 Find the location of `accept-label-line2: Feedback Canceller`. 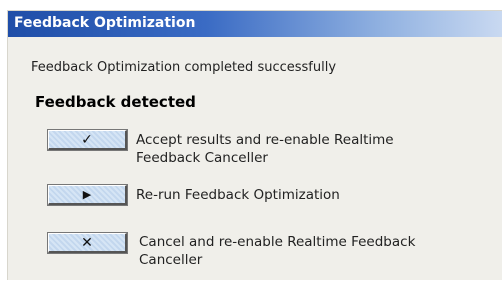

accept-label-line2: Feedback Canceller is located at coordinates (202, 158).